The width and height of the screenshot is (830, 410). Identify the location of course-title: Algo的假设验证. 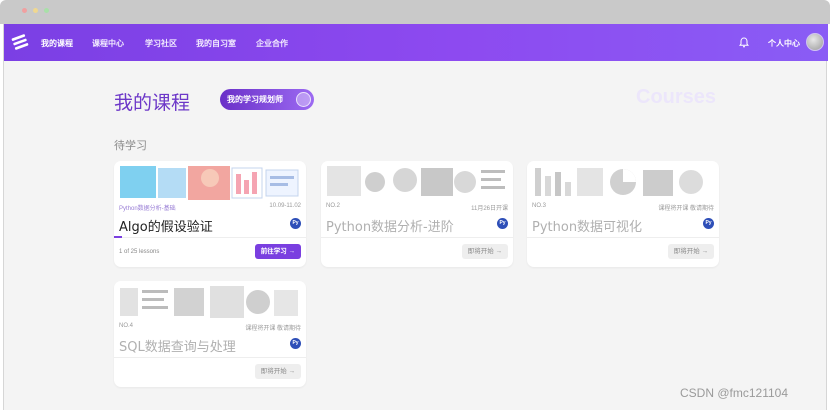
(166, 225).